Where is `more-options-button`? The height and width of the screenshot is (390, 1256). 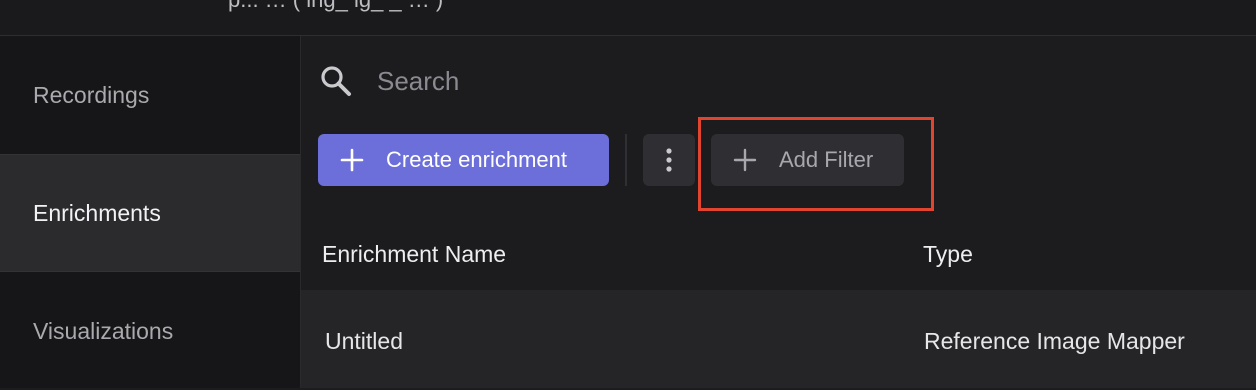 more-options-button is located at coordinates (669, 160).